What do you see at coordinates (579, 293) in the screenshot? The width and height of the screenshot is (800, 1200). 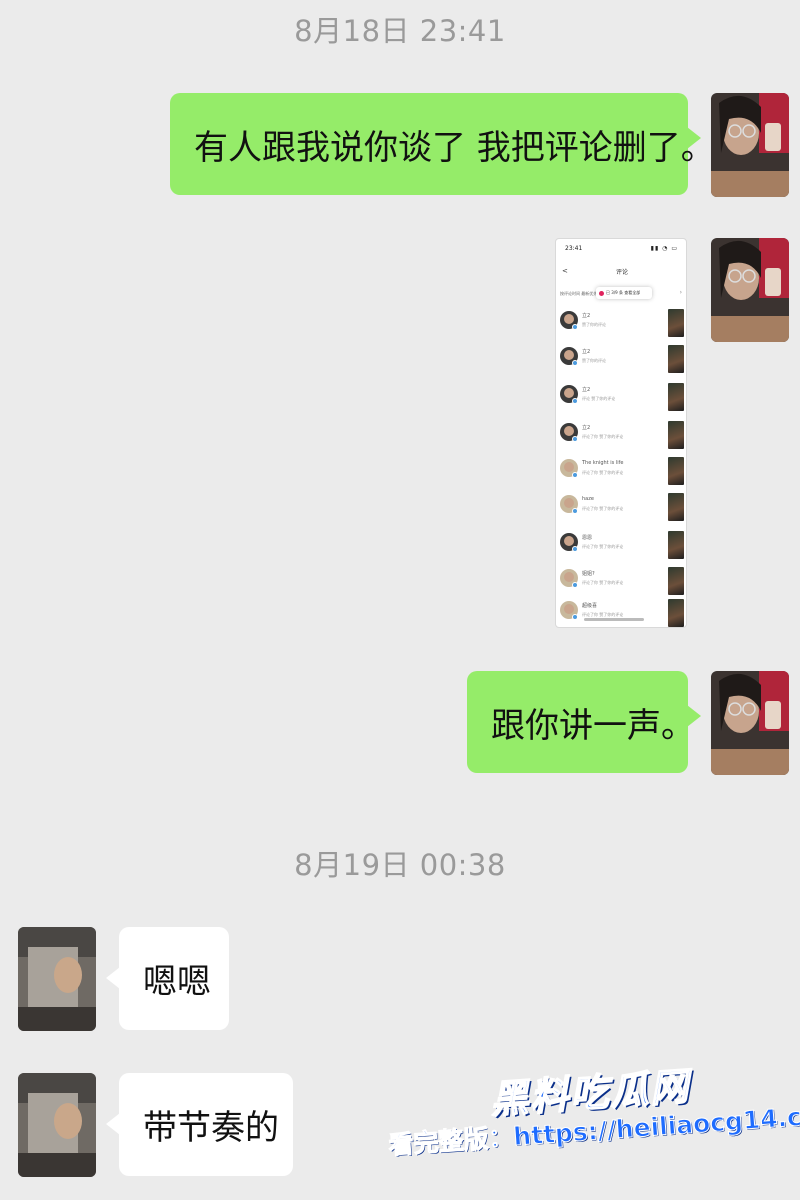 I see `filter-label: 按评论时间 最新优先` at bounding box center [579, 293].